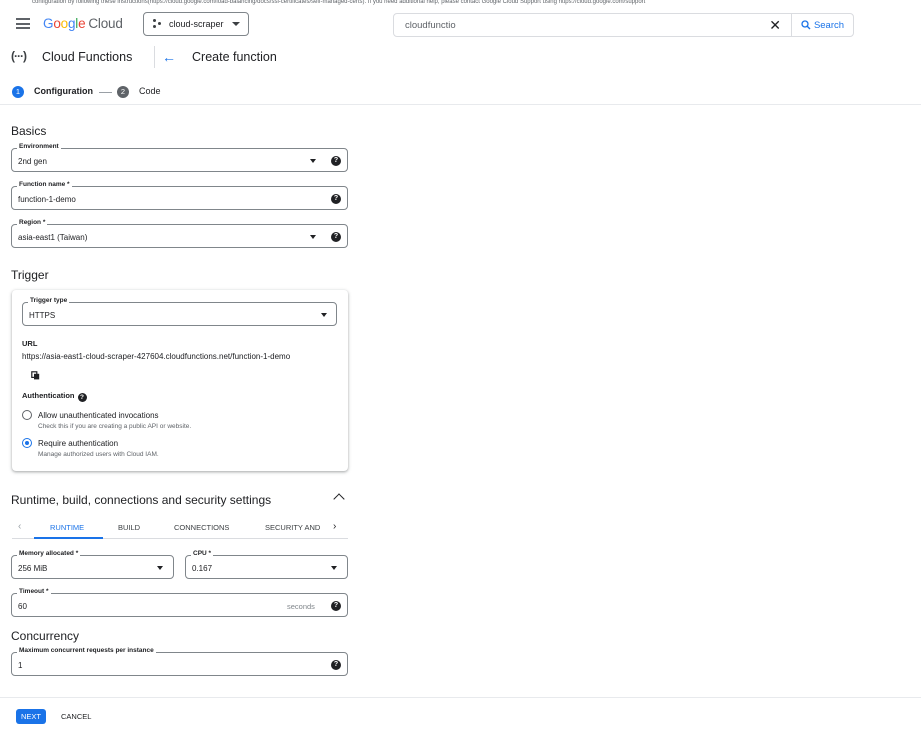 The image size is (921, 734). Describe the element at coordinates (169, 57) in the screenshot. I see `back-arrow-icon: ←` at that location.